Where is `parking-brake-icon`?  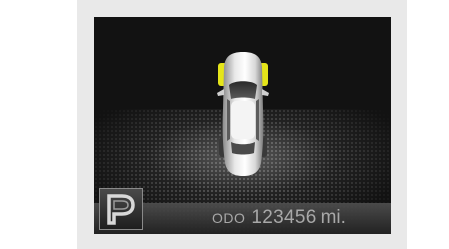 parking-brake-icon is located at coordinates (121, 209).